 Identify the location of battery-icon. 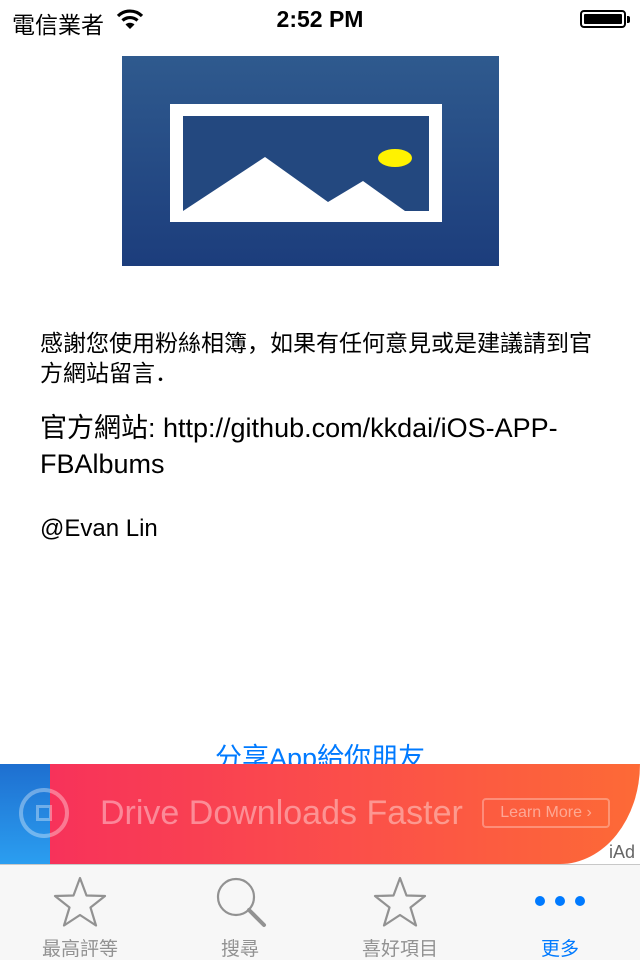
(605, 19).